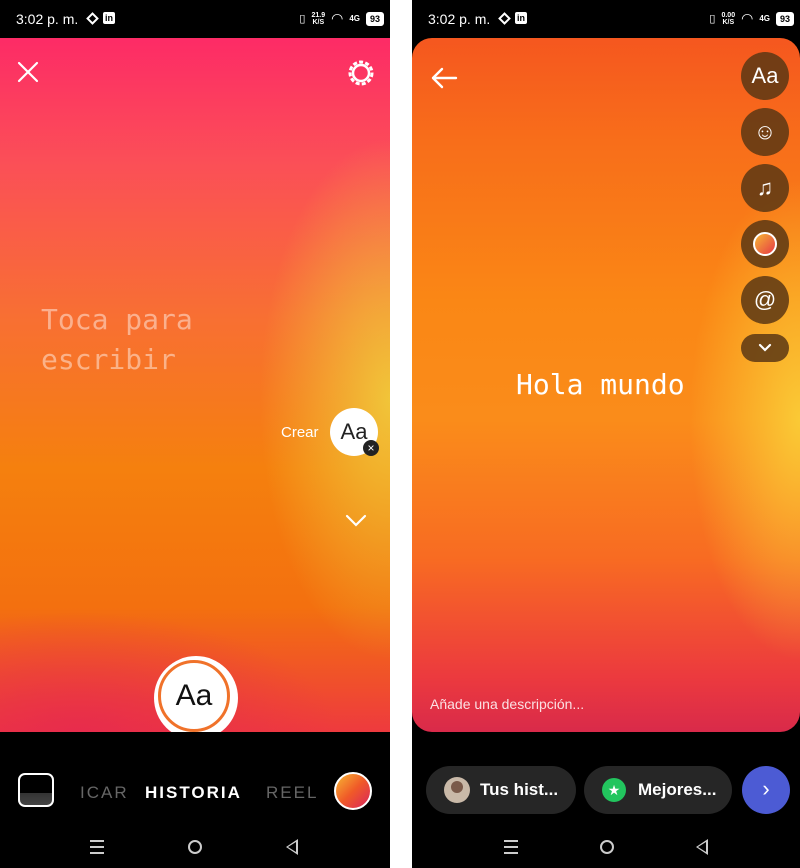 This screenshot has width=800, height=868. I want to click on status-right-icons: ▯ 0.00 K/S ◠ 4G 93, so click(751, 18).